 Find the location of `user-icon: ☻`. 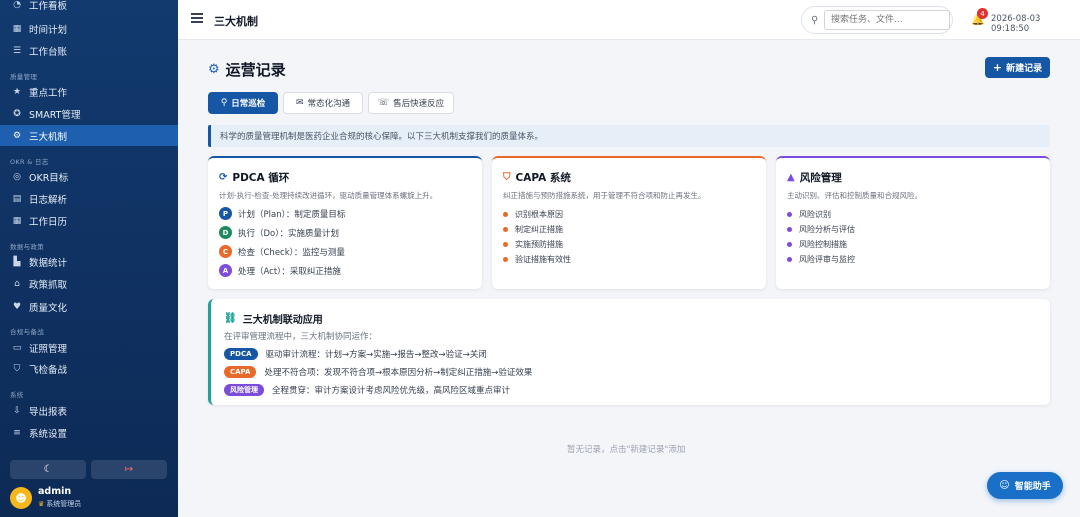

user-icon: ☻ is located at coordinates (21, 498).